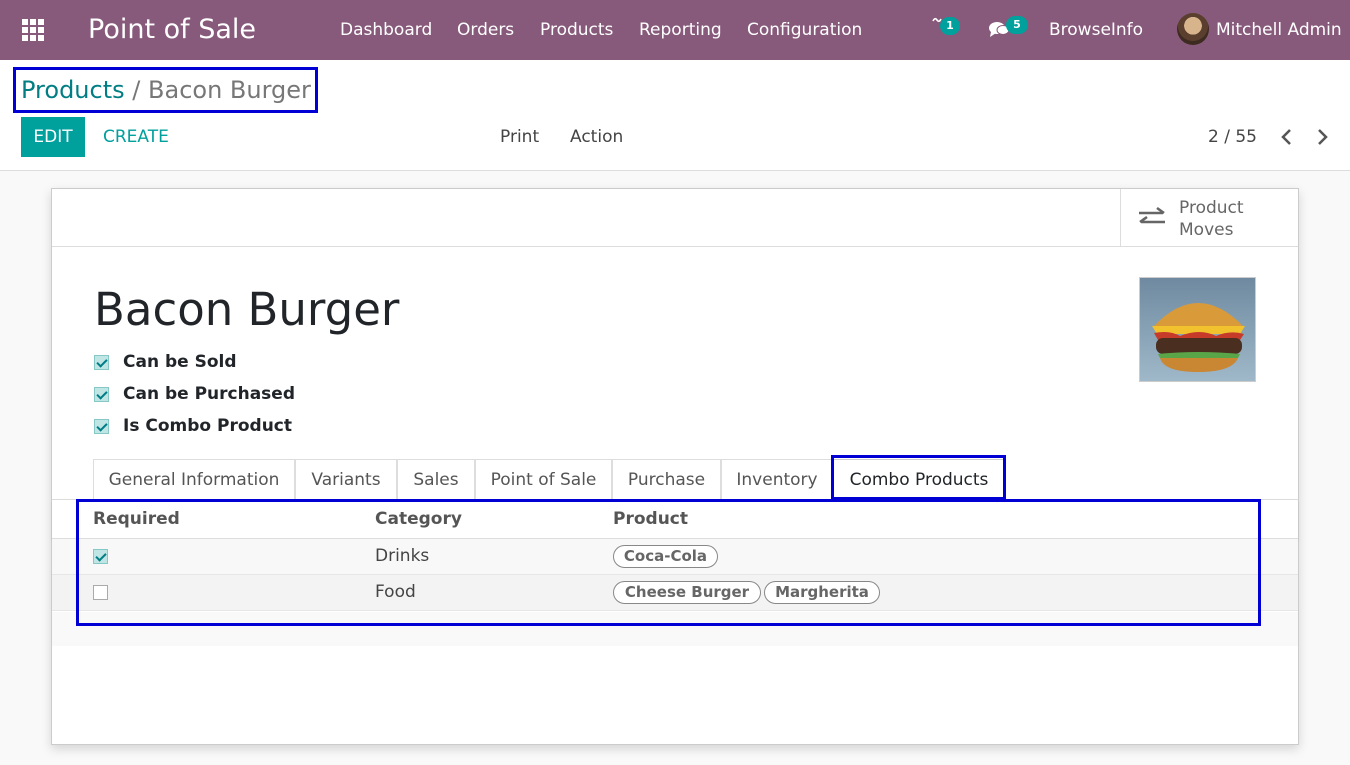 This screenshot has height=765, width=1350. Describe the element at coordinates (246, 310) in the screenshot. I see `product-name: Bacon Burger` at that location.